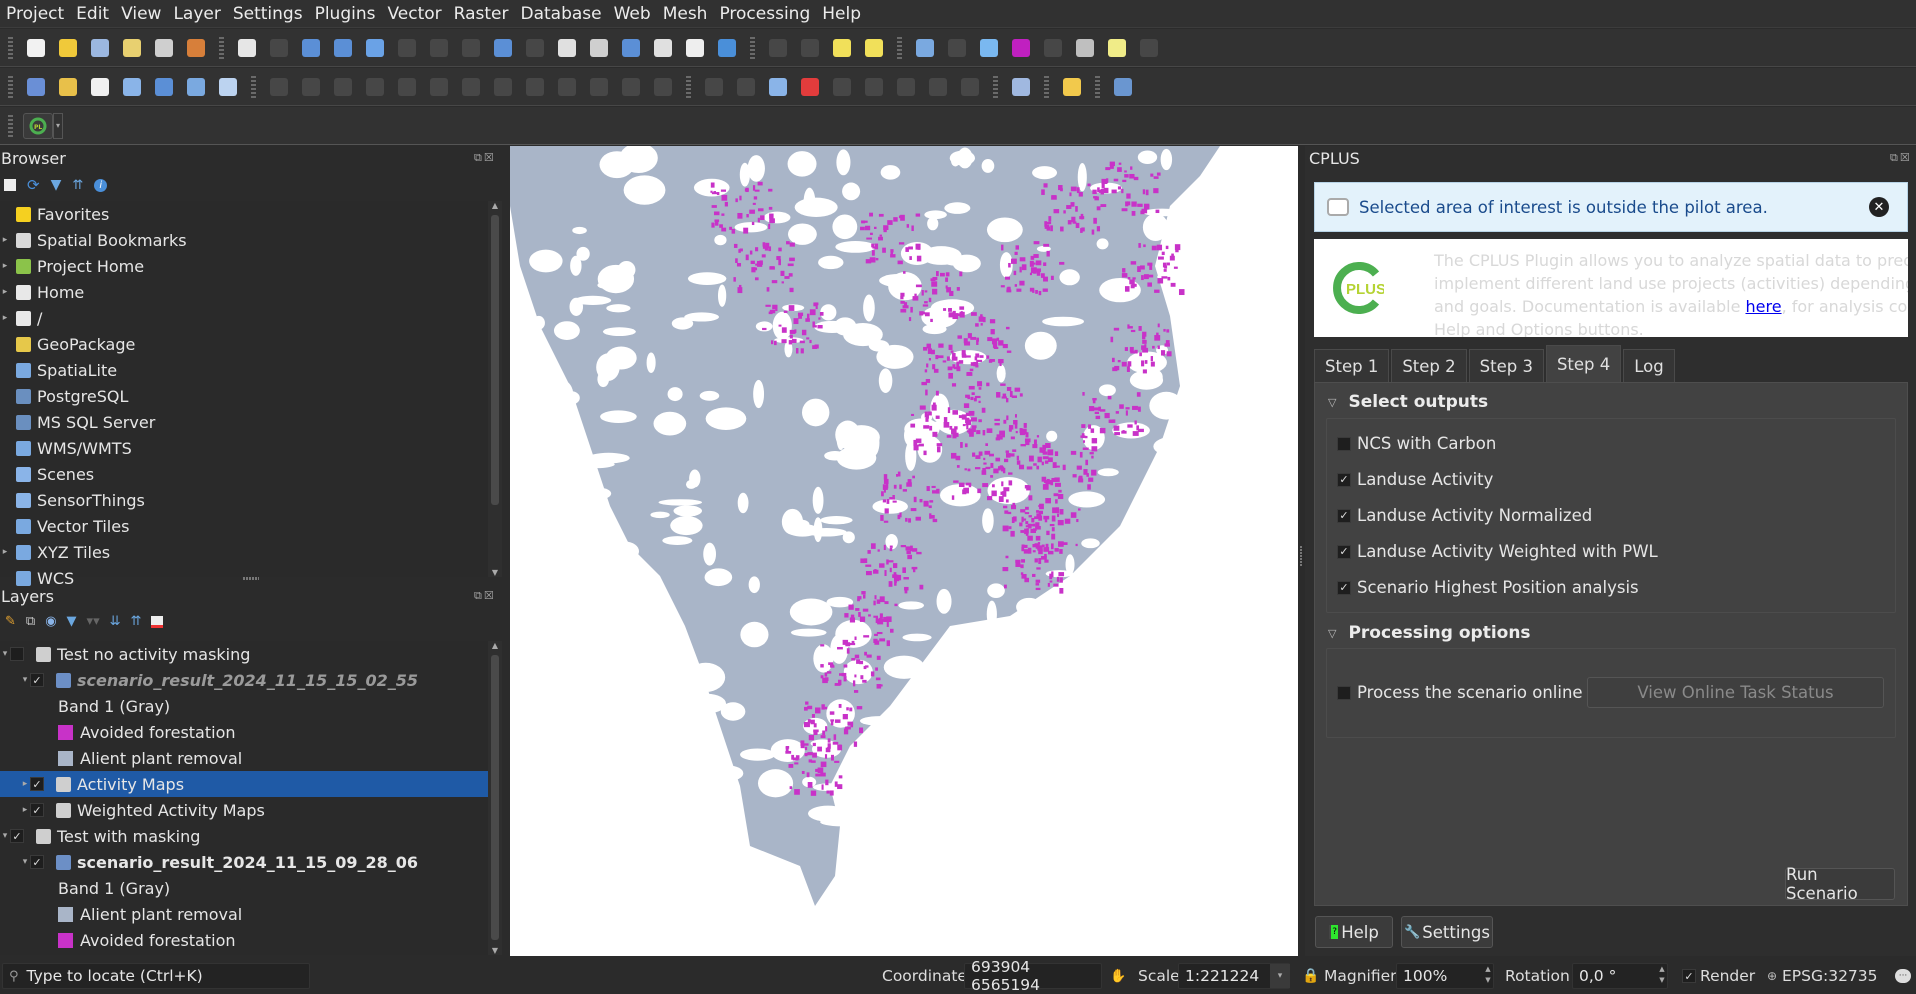 Image resolution: width=1916 pixels, height=994 pixels. What do you see at coordinates (196, 48) in the screenshot?
I see `style-manager-icon` at bounding box center [196, 48].